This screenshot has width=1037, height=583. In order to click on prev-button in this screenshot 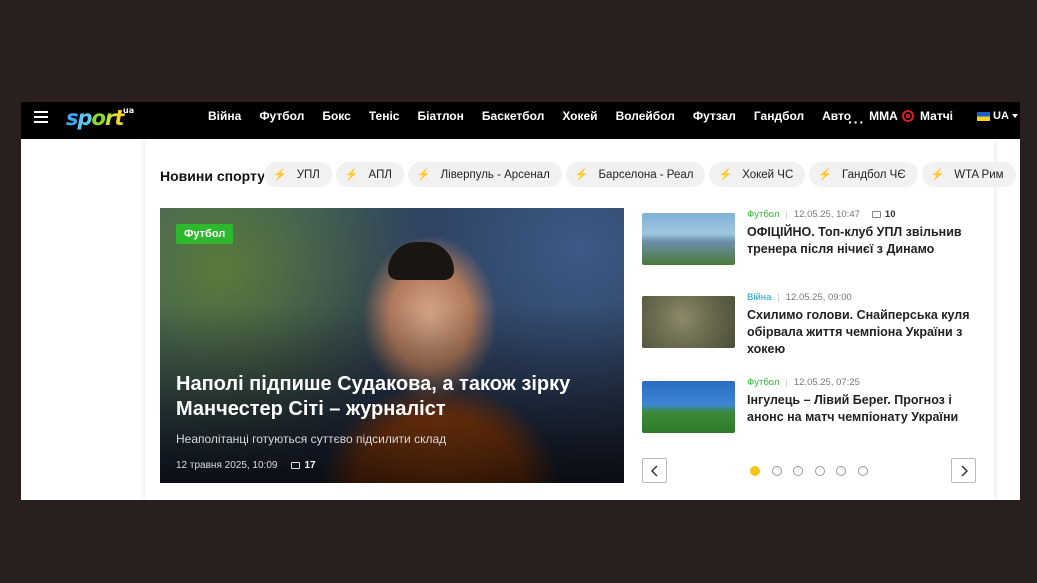, I will do `click(654, 470)`.